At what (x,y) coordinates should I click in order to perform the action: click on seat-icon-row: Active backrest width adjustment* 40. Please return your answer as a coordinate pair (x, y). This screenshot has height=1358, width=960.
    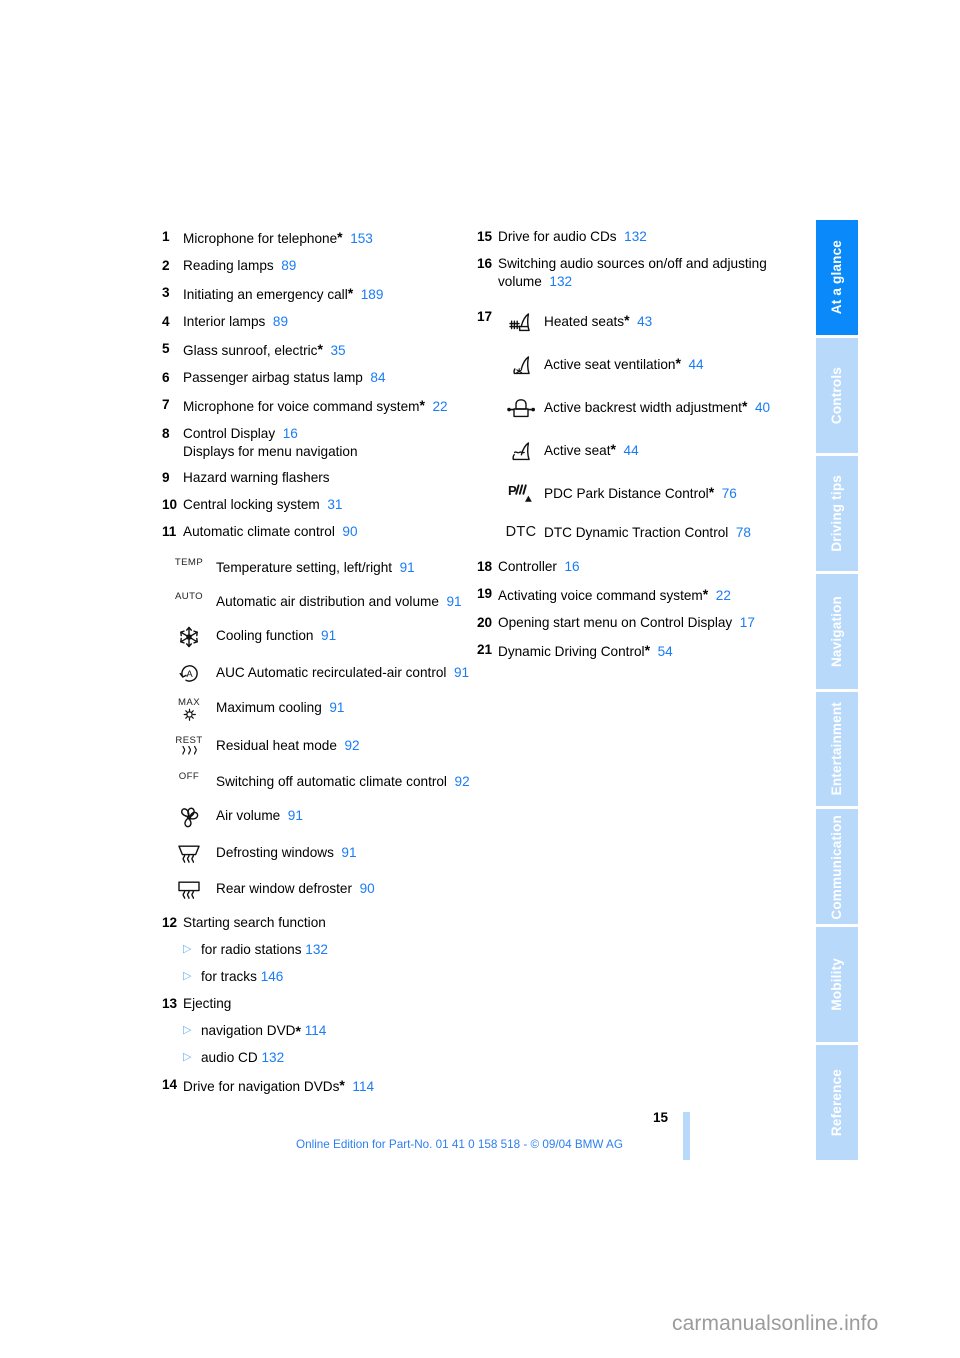
    Looking at the image, I should click on (647, 408).